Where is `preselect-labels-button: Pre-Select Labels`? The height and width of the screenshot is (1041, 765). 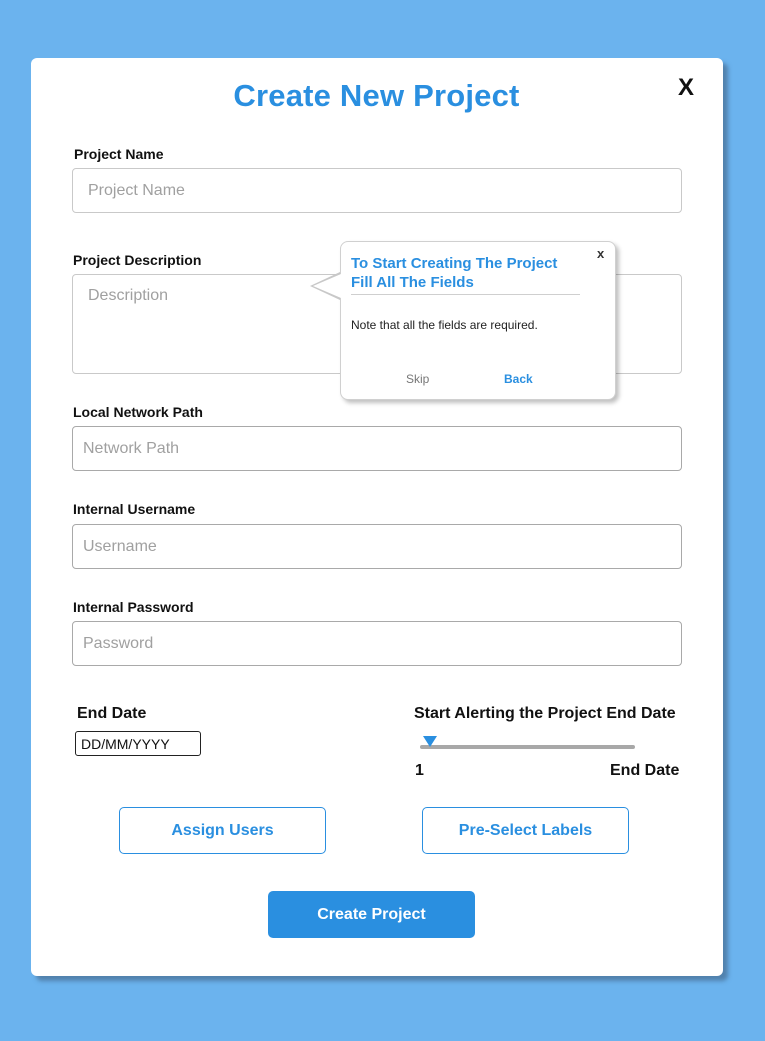 preselect-labels-button: Pre-Select Labels is located at coordinates (525, 830).